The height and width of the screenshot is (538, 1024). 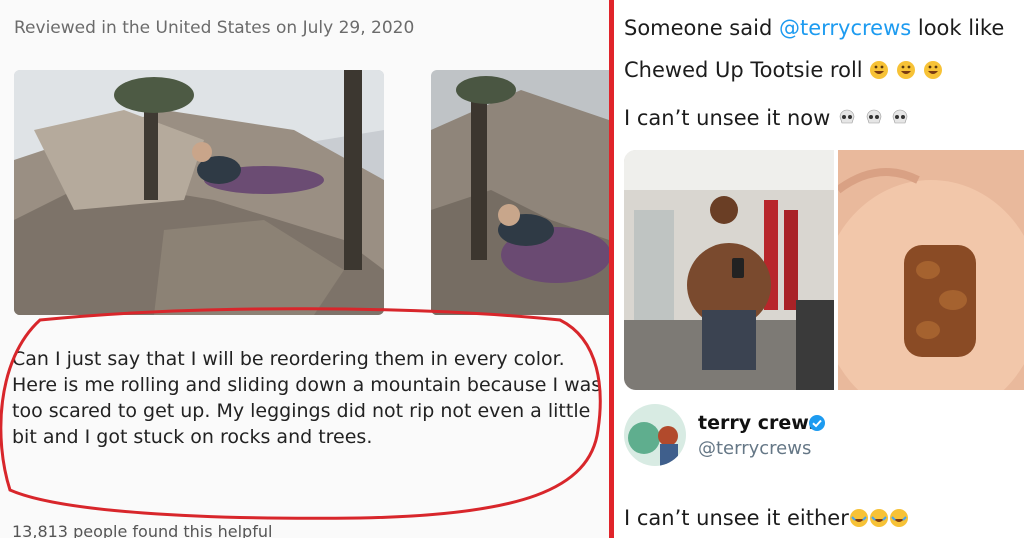 I want to click on tweet-text: look like, so click(x=958, y=28).